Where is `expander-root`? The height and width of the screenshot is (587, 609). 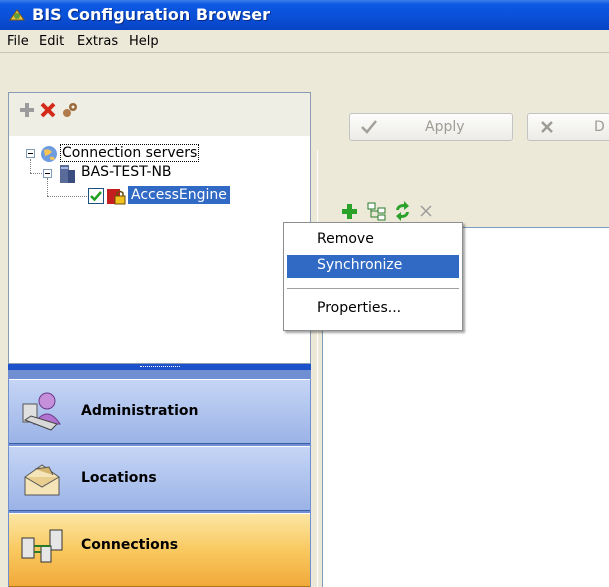
expander-root is located at coordinates (30, 153).